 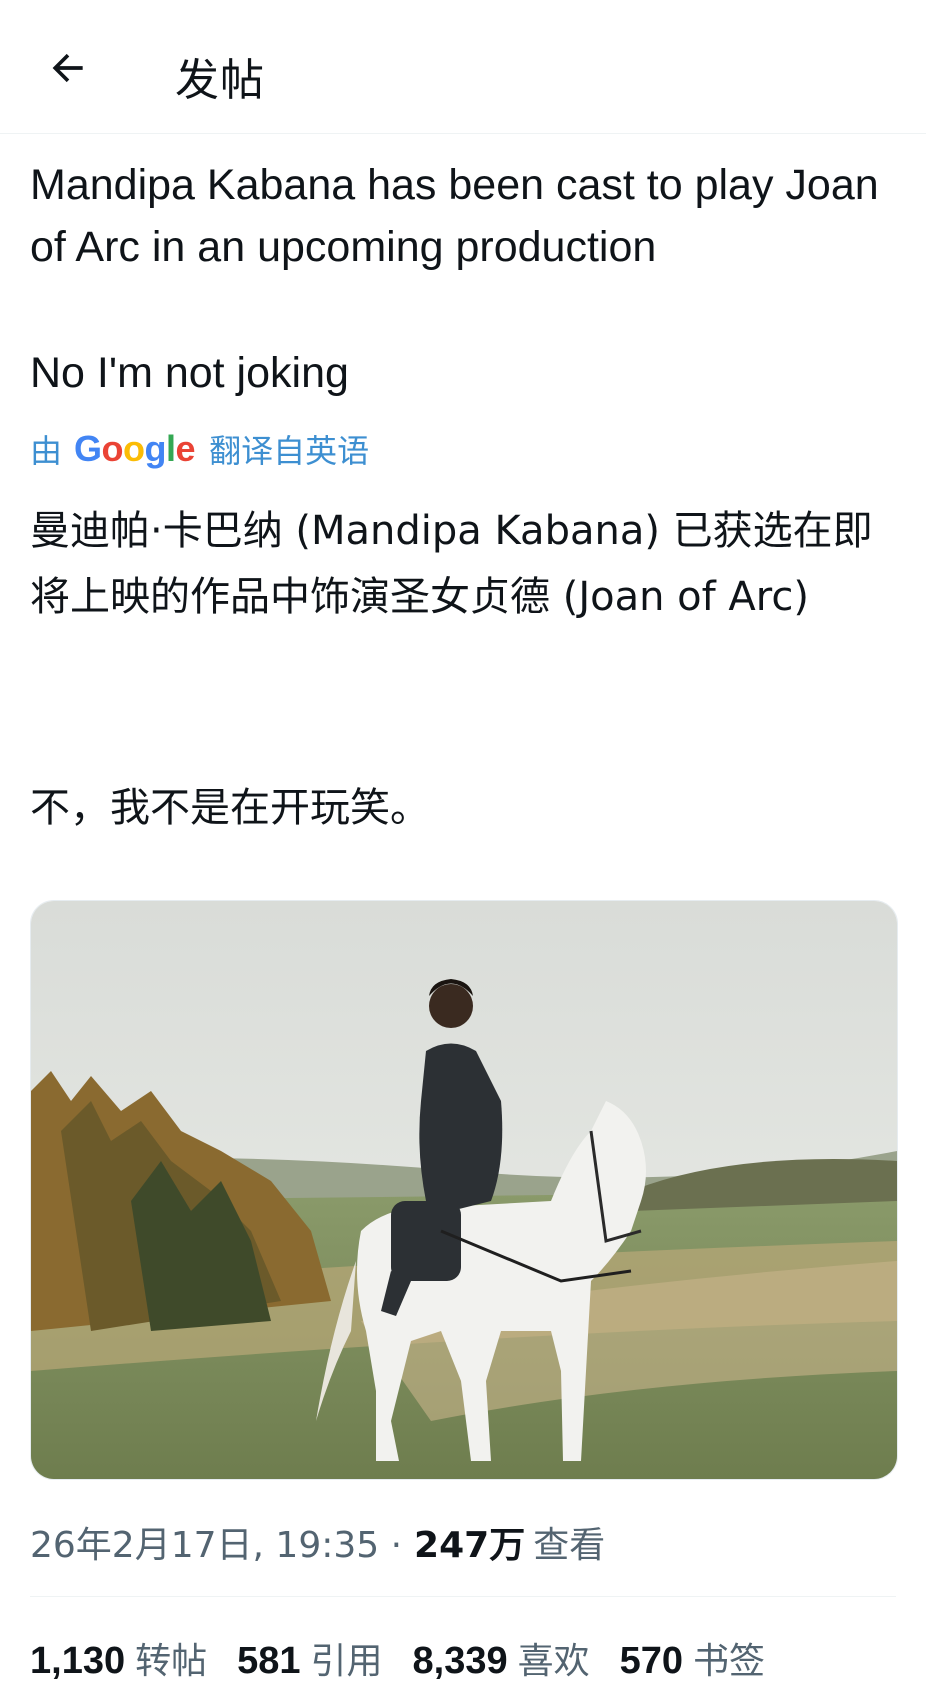 What do you see at coordinates (289, 451) in the screenshot?
I see `translated-from-label: 翻译自英语` at bounding box center [289, 451].